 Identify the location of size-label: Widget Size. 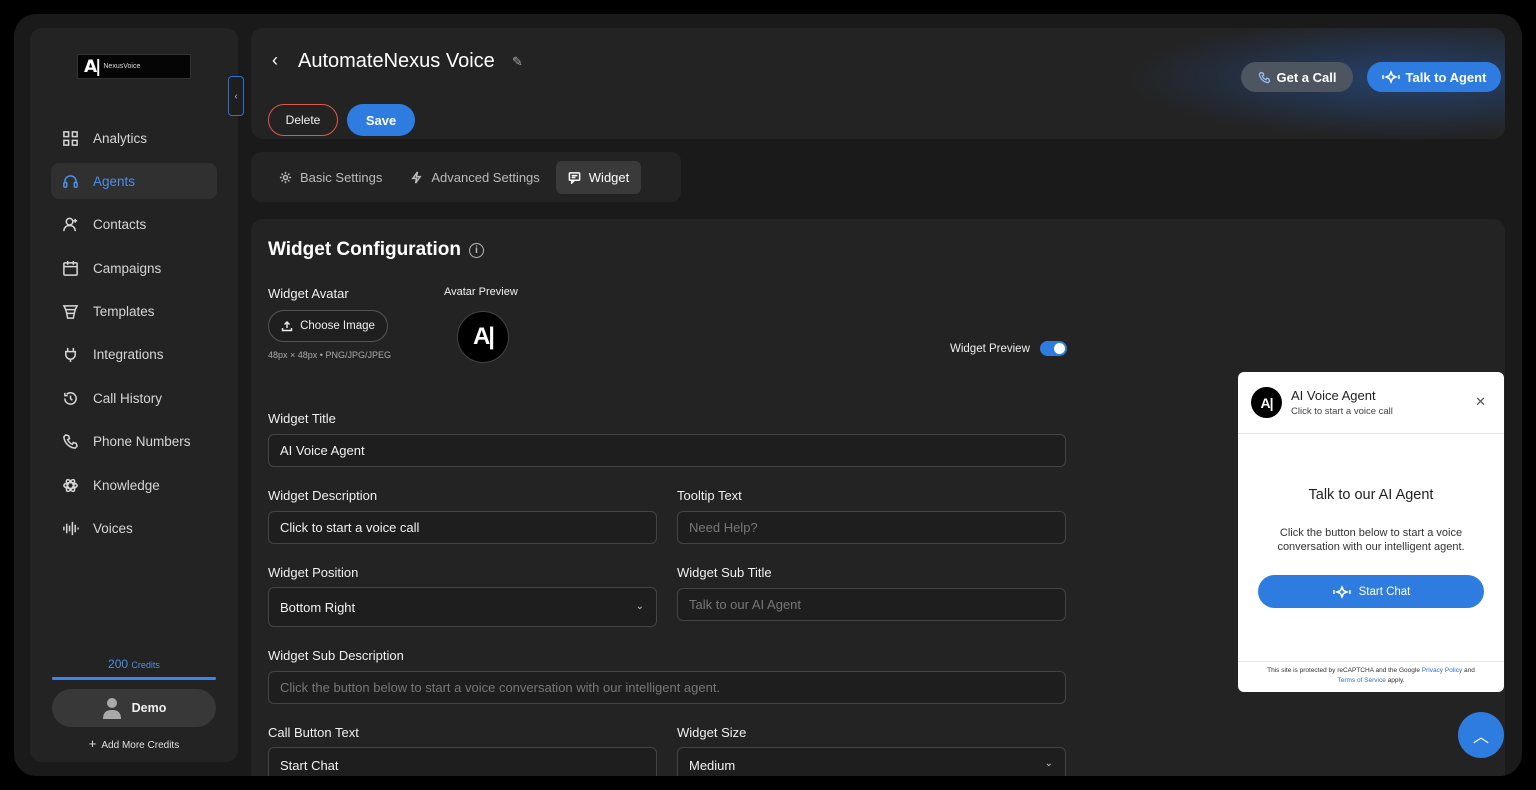
(712, 732).